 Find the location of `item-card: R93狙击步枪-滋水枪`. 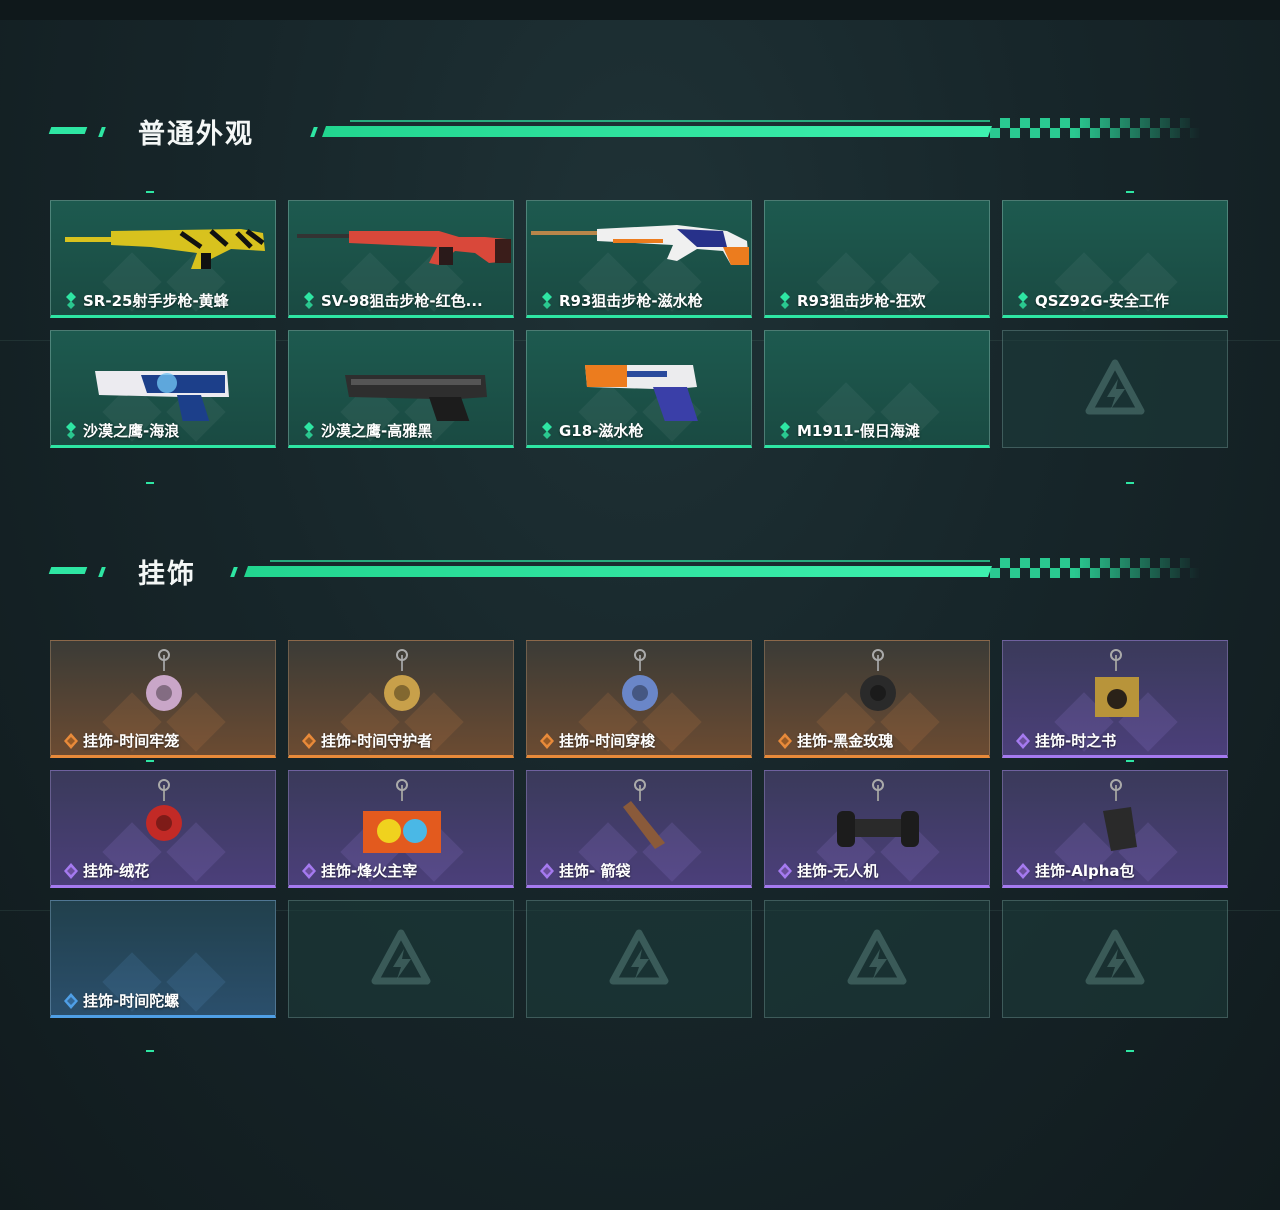

item-card: R93狙击步枪-滋水枪 is located at coordinates (639, 259).